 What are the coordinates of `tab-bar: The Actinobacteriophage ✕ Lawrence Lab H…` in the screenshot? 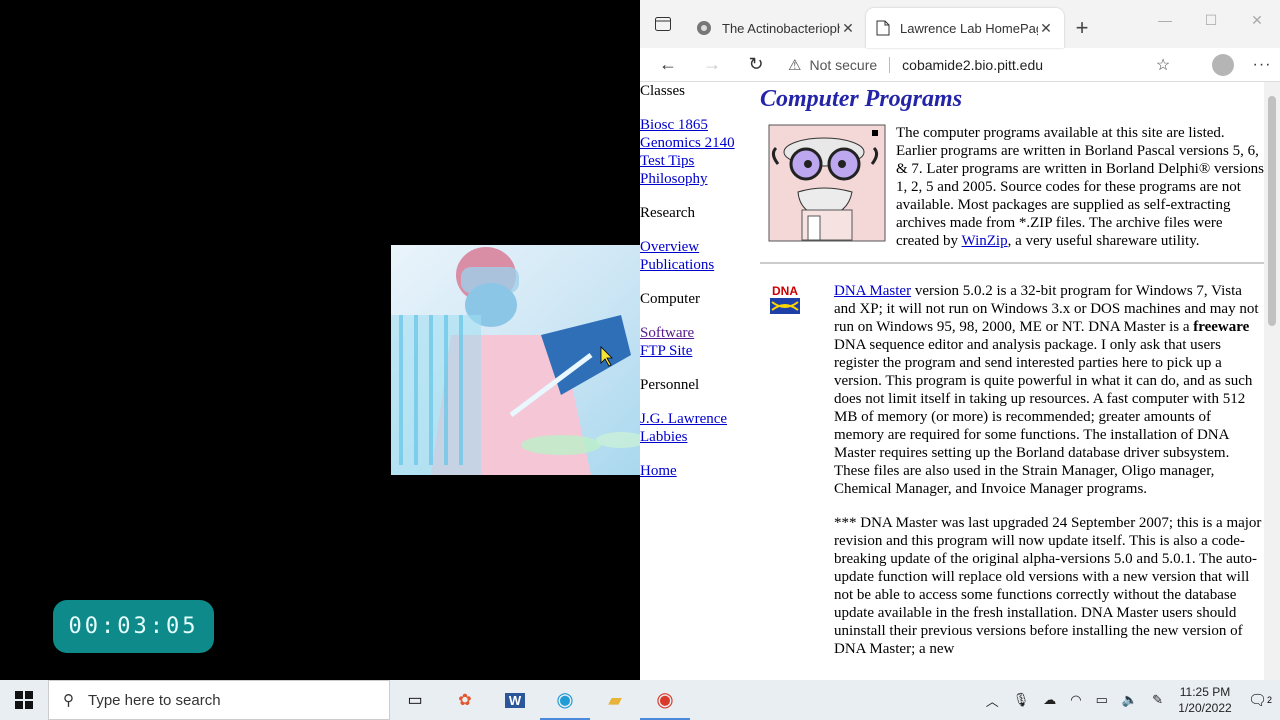 It's located at (960, 24).